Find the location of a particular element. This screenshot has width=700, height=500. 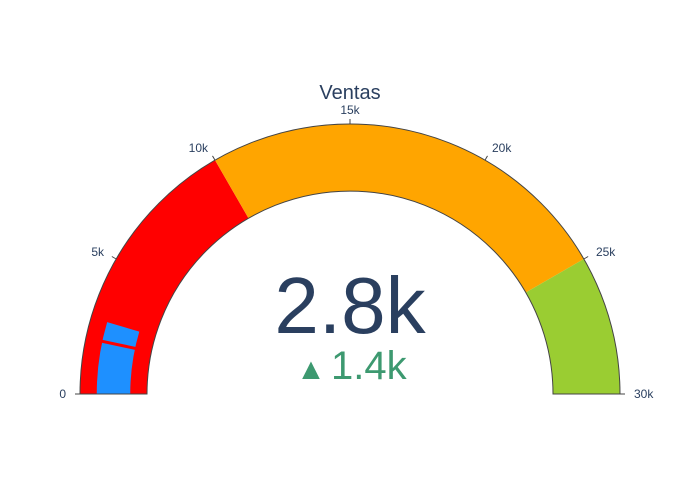

gauge-tick-label: 30k is located at coordinates (644, 394).